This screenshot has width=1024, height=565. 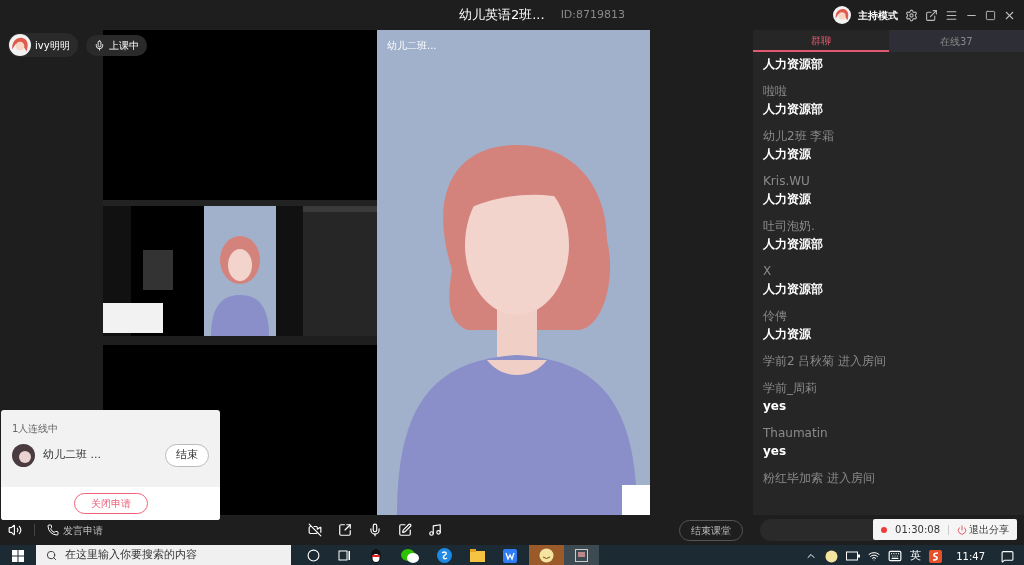 I want to click on user-chip: ivy明明, so click(x=43, y=45).